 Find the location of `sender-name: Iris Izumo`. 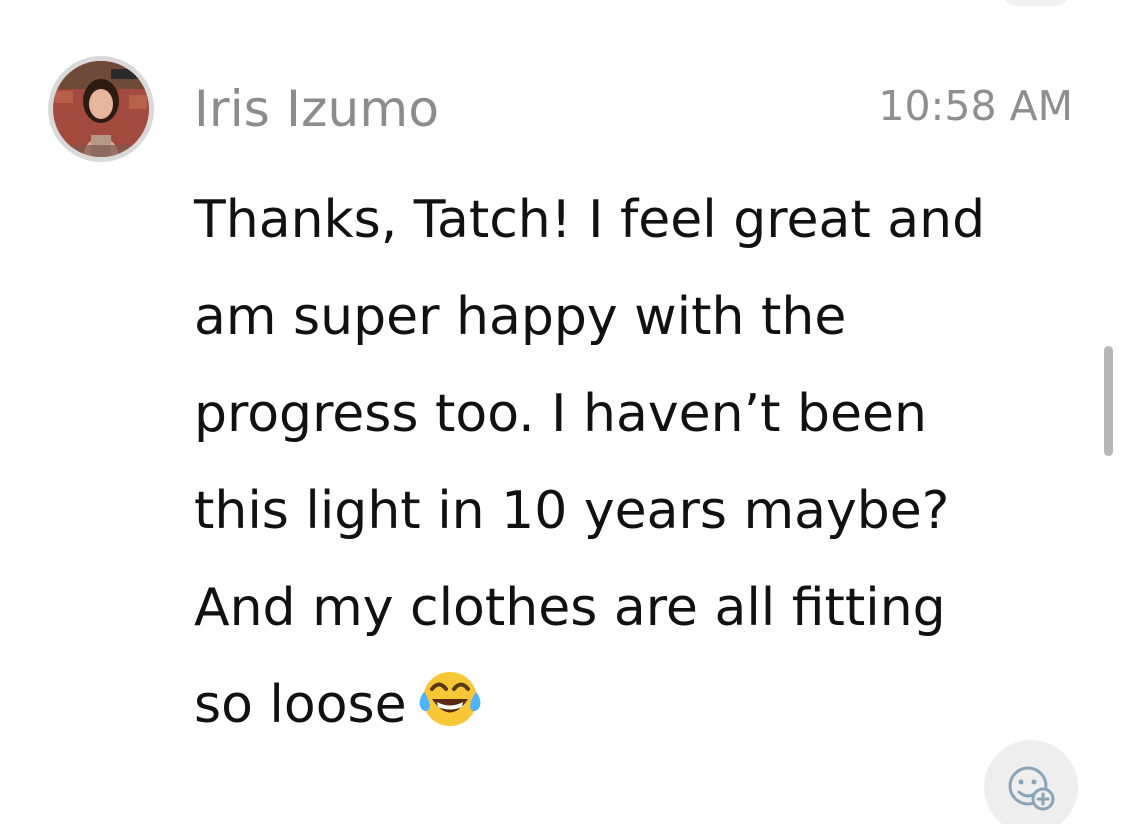

sender-name: Iris Izumo is located at coordinates (316, 109).